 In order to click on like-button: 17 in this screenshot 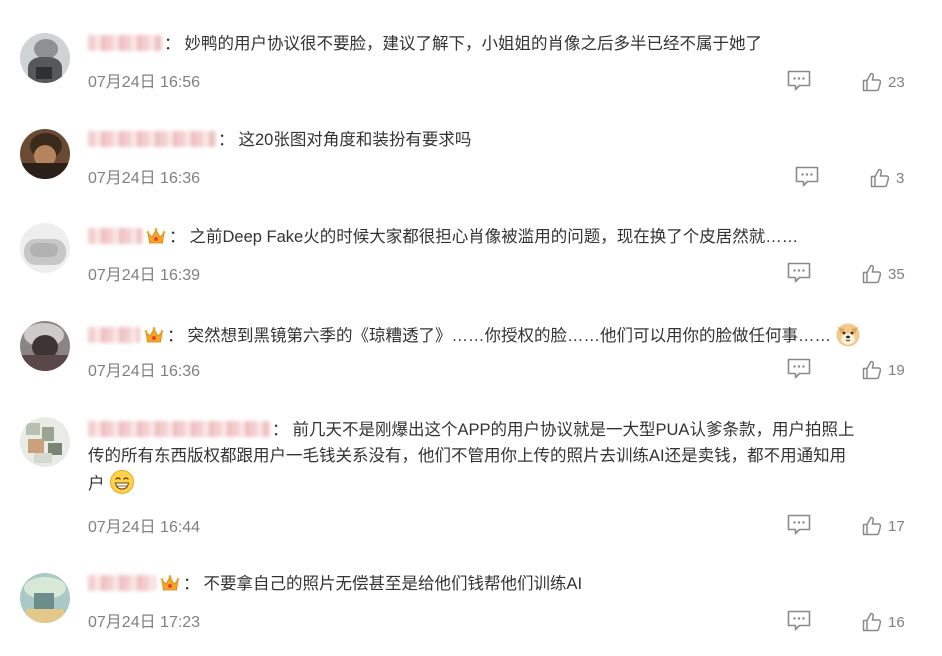, I will do `click(883, 526)`.